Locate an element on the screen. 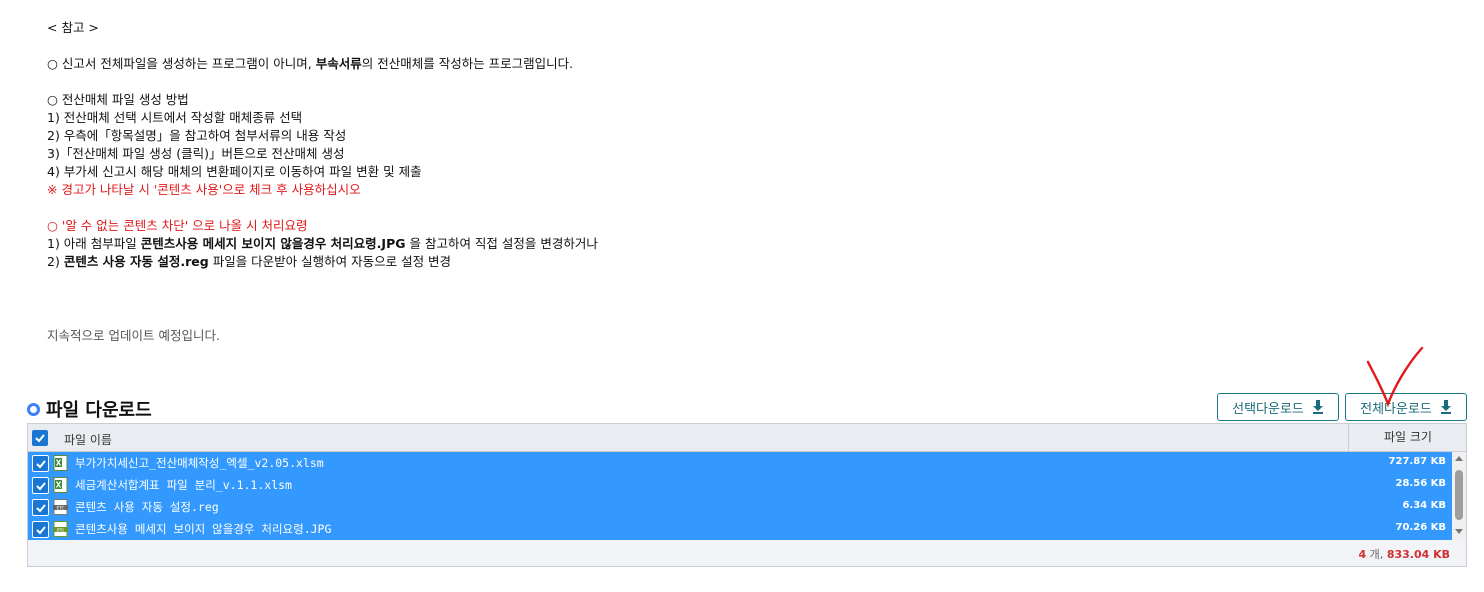 Image resolution: width=1484 pixels, height=592 pixels. section-bullet-icon is located at coordinates (33, 409).